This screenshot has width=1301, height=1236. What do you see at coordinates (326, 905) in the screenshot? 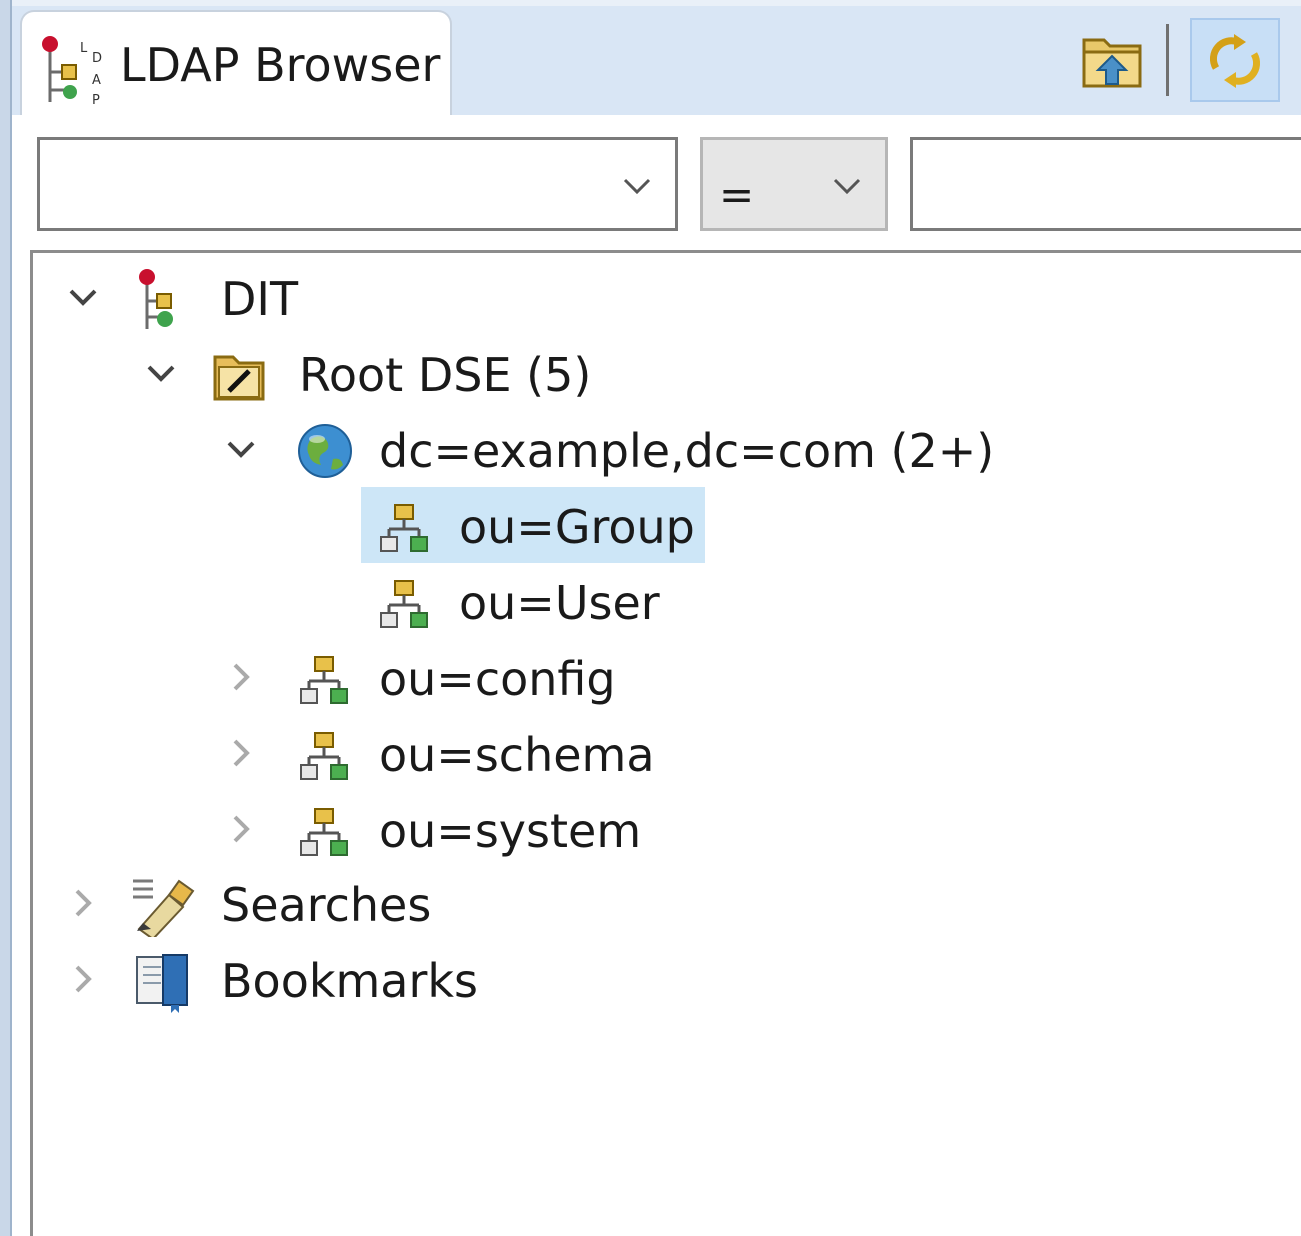
I see `tree-node-label: Searches` at bounding box center [326, 905].